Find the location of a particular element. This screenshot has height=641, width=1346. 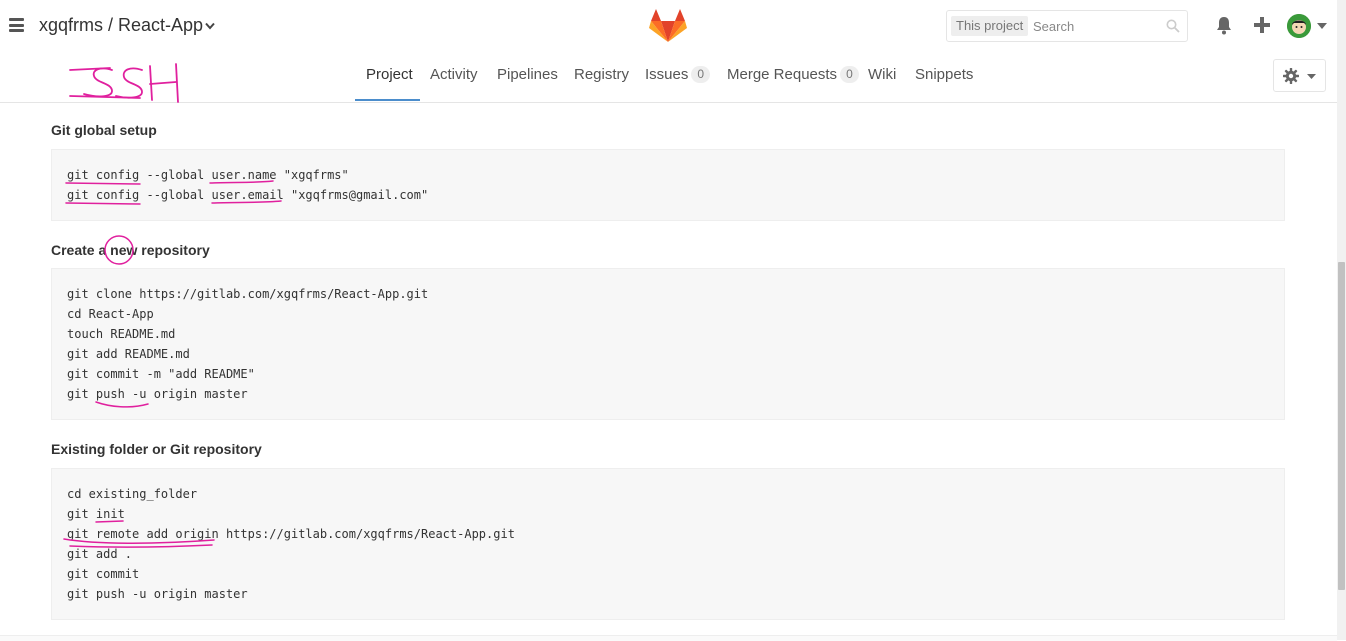

tab-merge-requests-label: Merge Requests is located at coordinates (782, 74).